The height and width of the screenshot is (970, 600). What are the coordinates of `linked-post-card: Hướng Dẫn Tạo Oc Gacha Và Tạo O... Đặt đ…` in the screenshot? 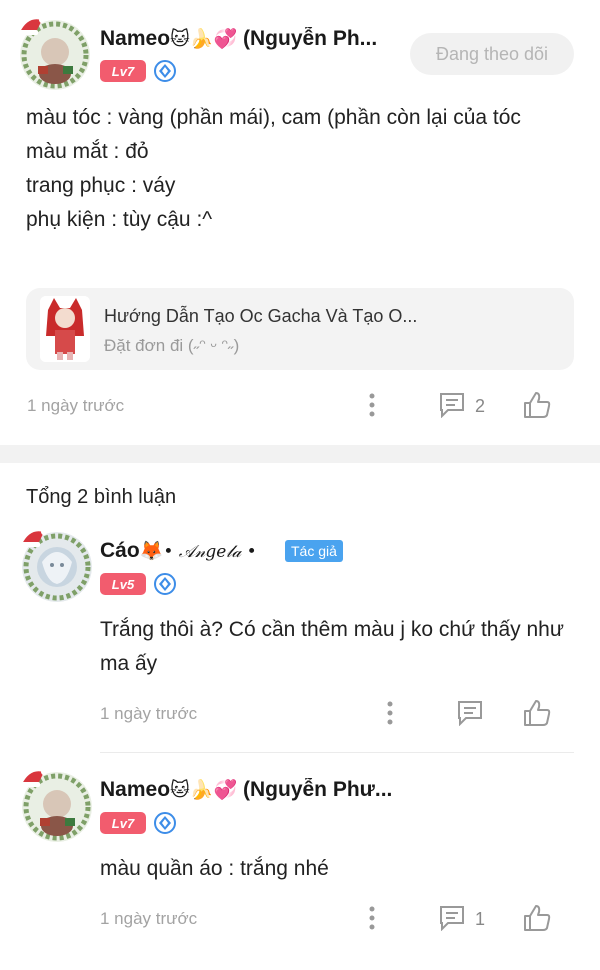 It's located at (300, 329).